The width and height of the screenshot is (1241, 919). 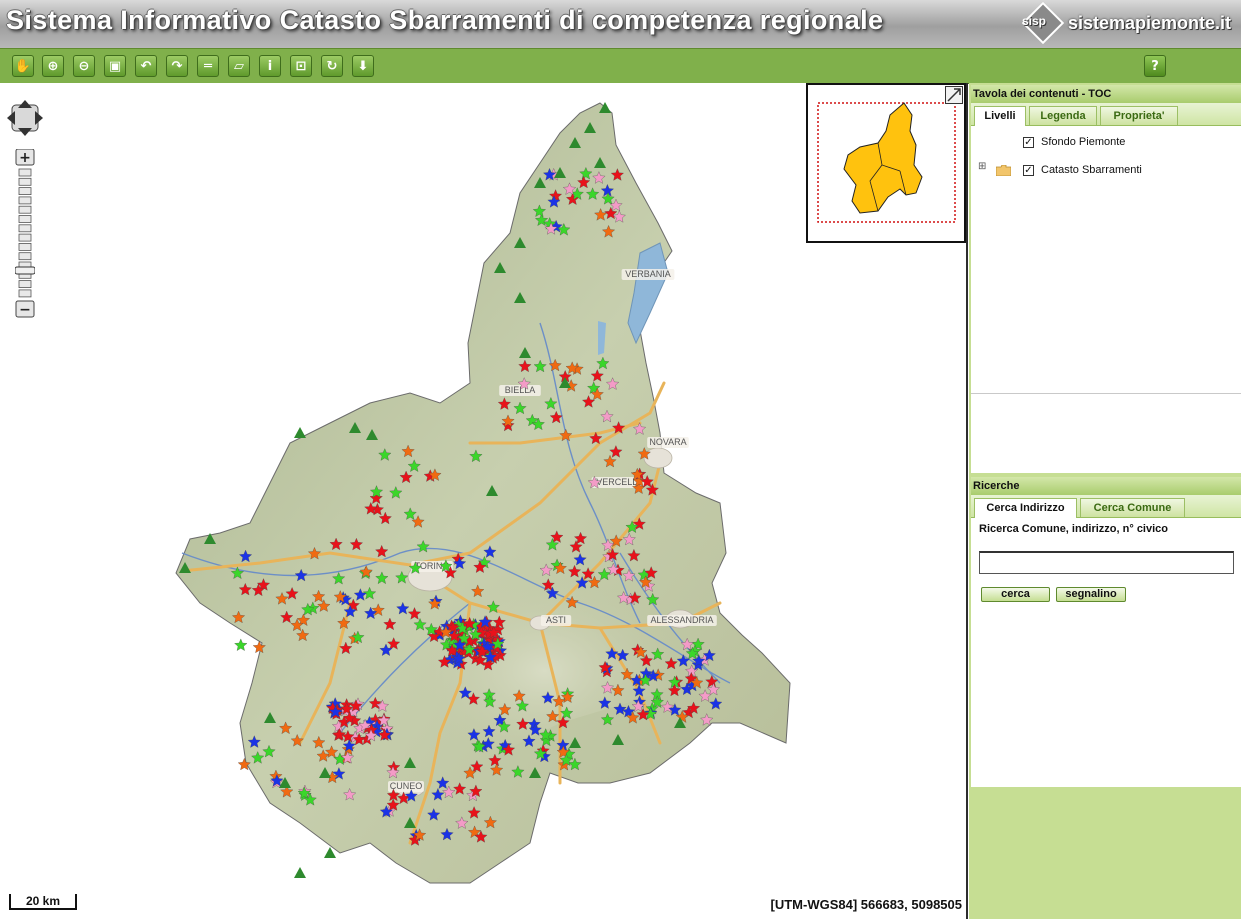 I want to click on layer-checkbox-catasto: ✓, so click(x=1028, y=170).